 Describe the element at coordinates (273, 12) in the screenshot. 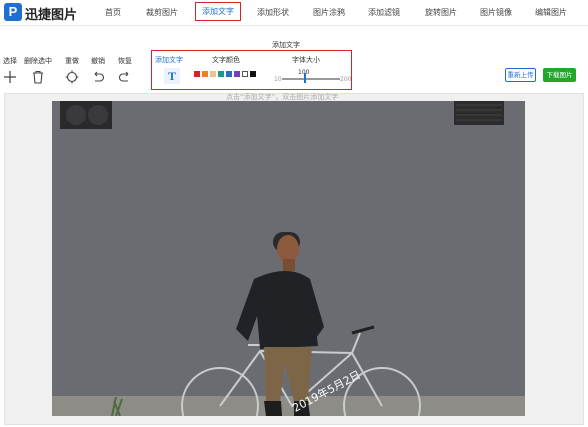

I see `nav-add-shape: 添加形状` at that location.